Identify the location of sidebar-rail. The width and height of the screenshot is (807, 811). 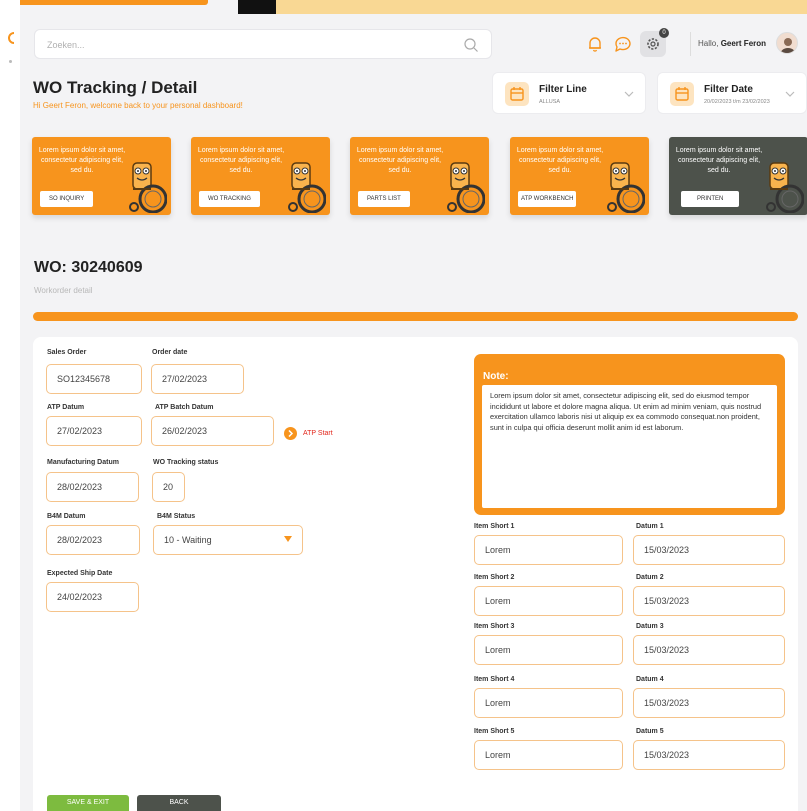
(10, 405).